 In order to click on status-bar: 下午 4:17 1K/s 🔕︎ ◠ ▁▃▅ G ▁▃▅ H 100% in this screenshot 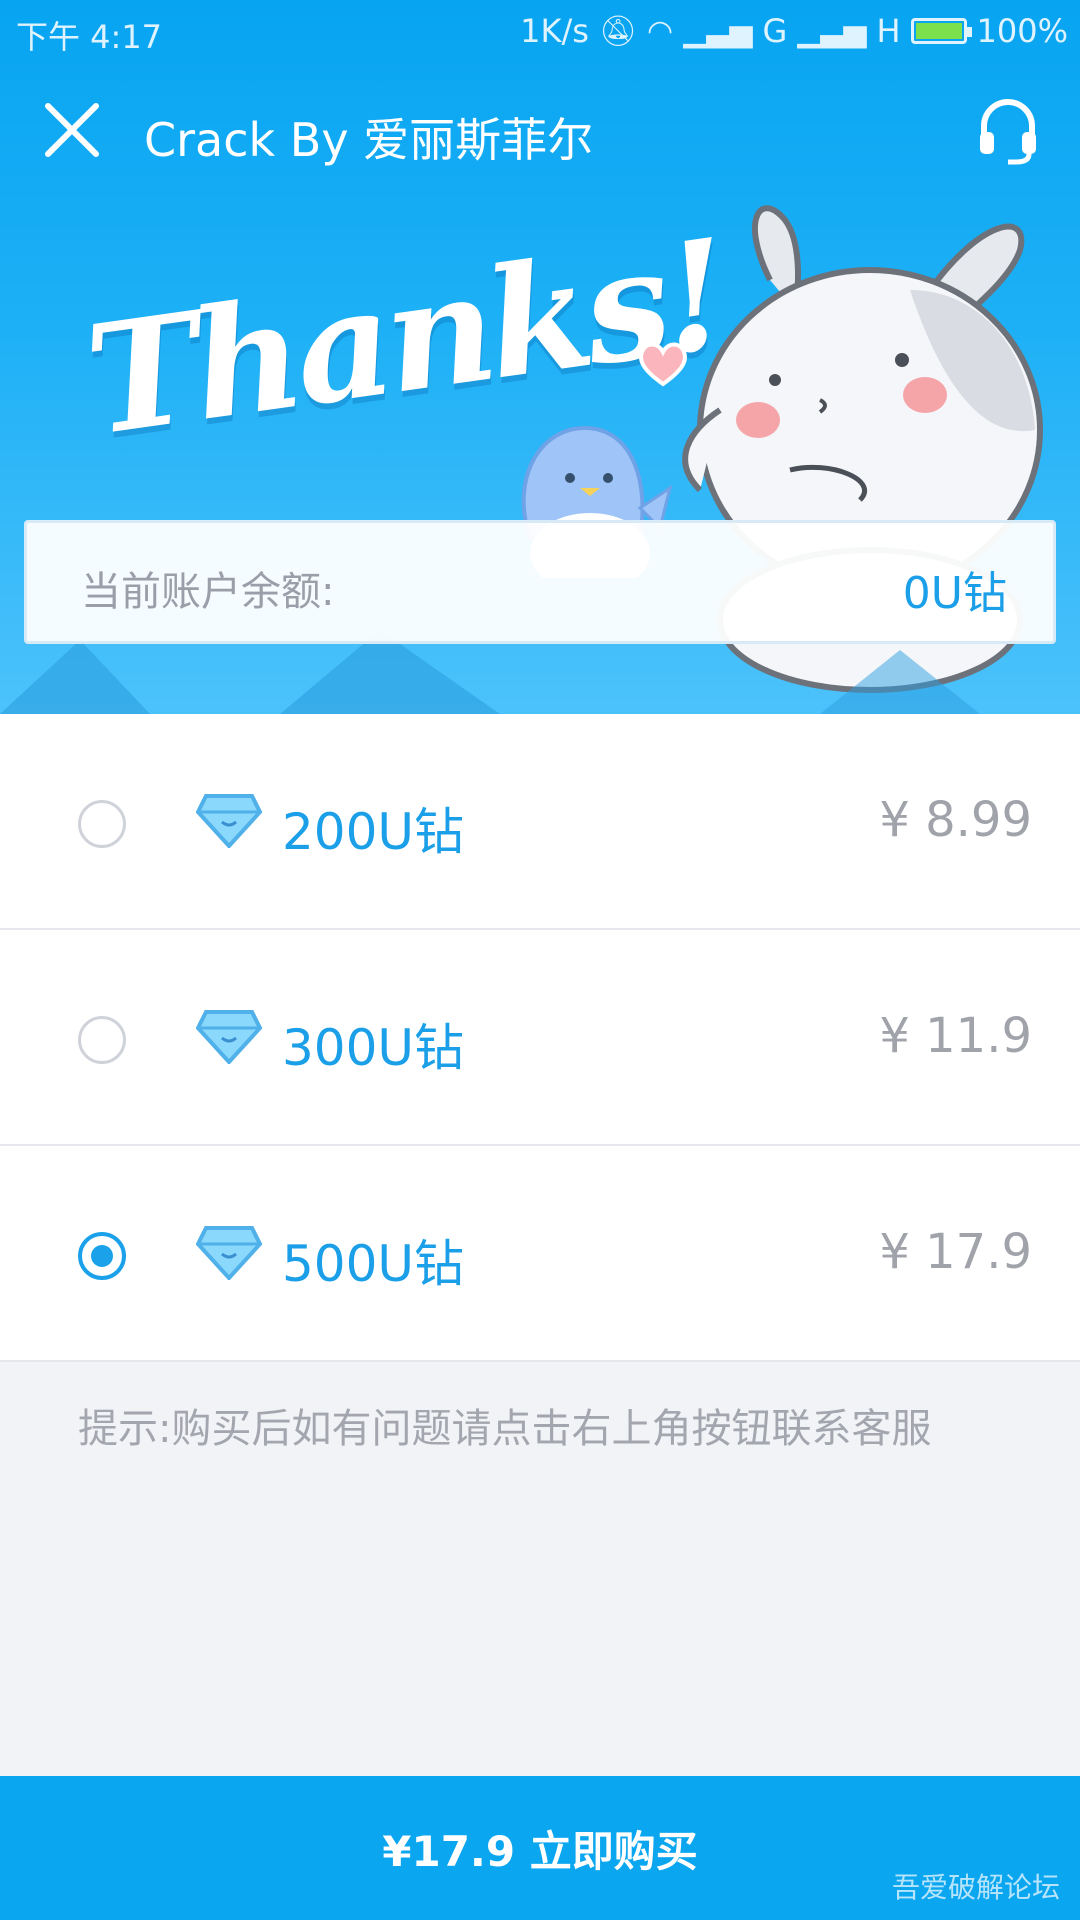, I will do `click(540, 31)`.